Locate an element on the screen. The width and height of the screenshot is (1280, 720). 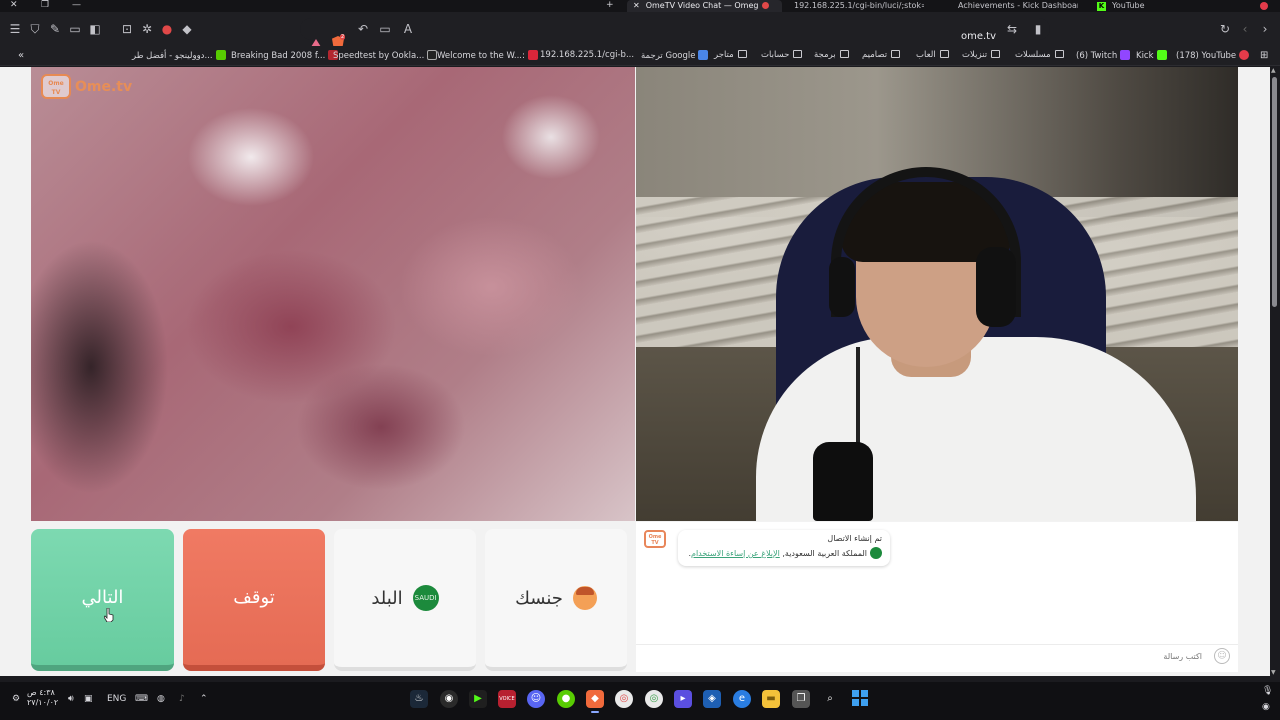
twitch-icon is located at coordinates (1125, 55).